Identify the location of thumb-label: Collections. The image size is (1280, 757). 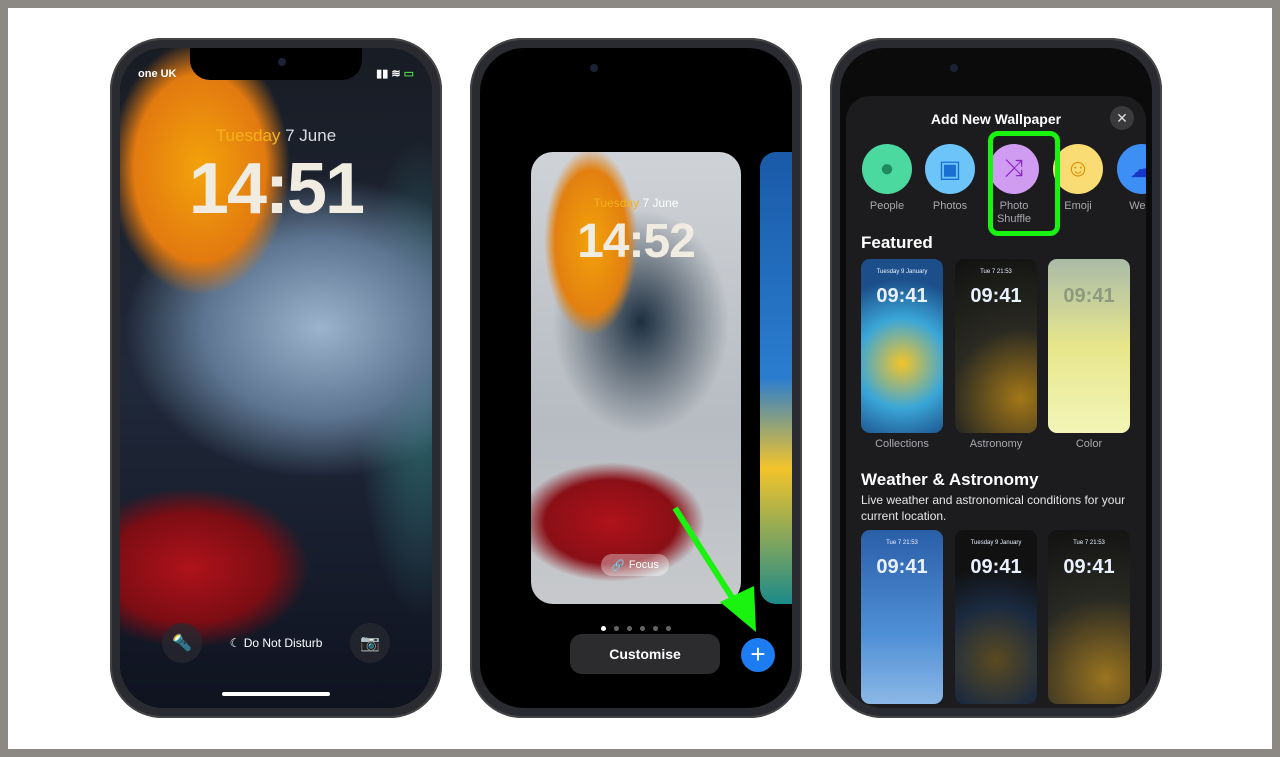
(902, 444).